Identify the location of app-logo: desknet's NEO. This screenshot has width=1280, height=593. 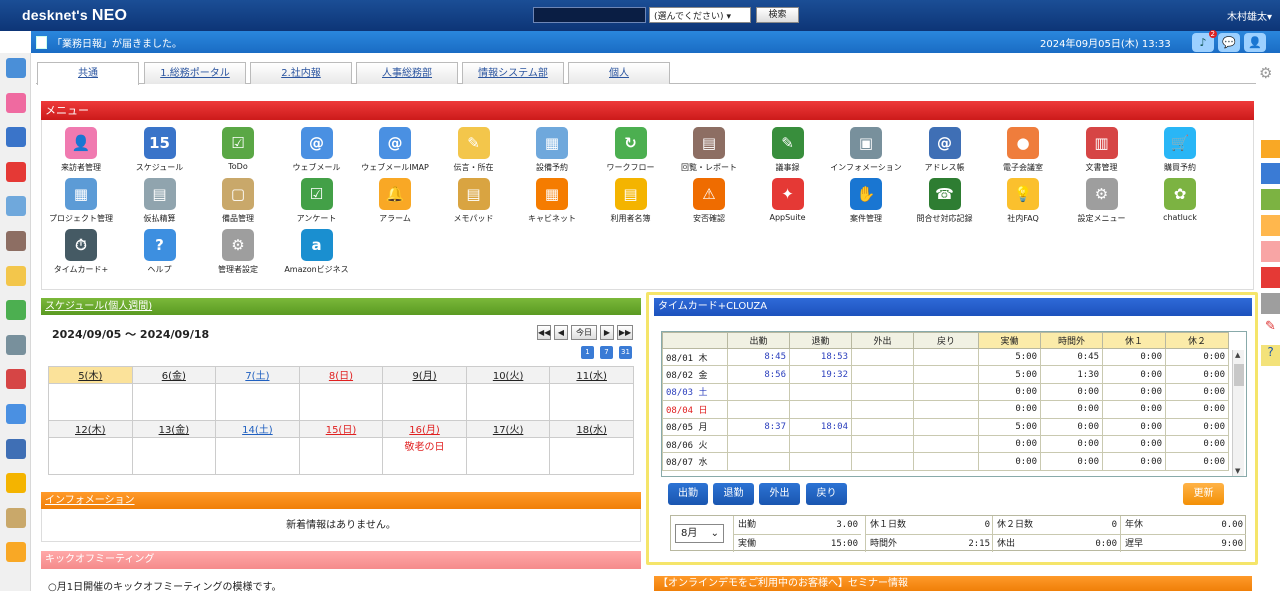
(74, 16).